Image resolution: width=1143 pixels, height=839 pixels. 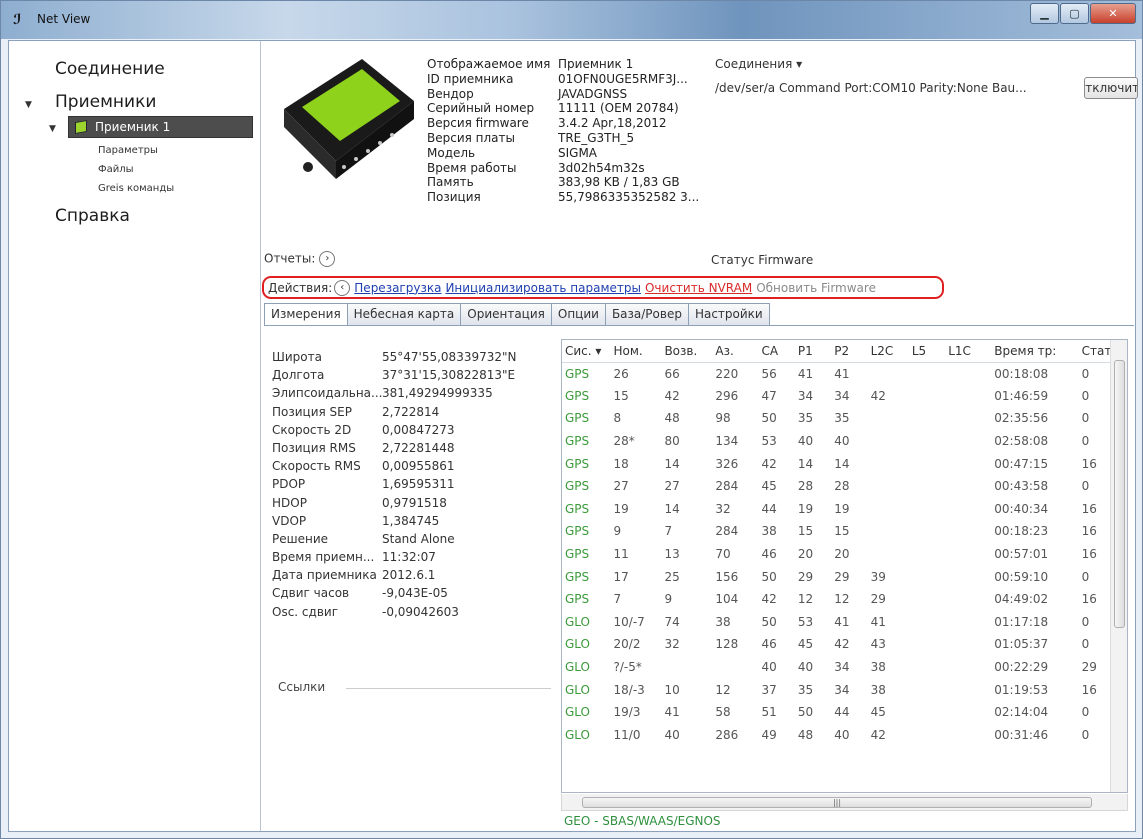 What do you see at coordinates (314, 447) in the screenshot?
I see `measurement-label: Позиция RMS` at bounding box center [314, 447].